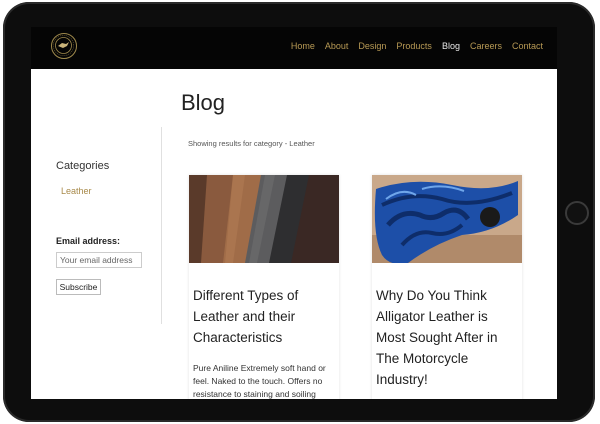 The image size is (600, 424). Describe the element at coordinates (577, 213) in the screenshot. I see `tablet-home-button` at that location.